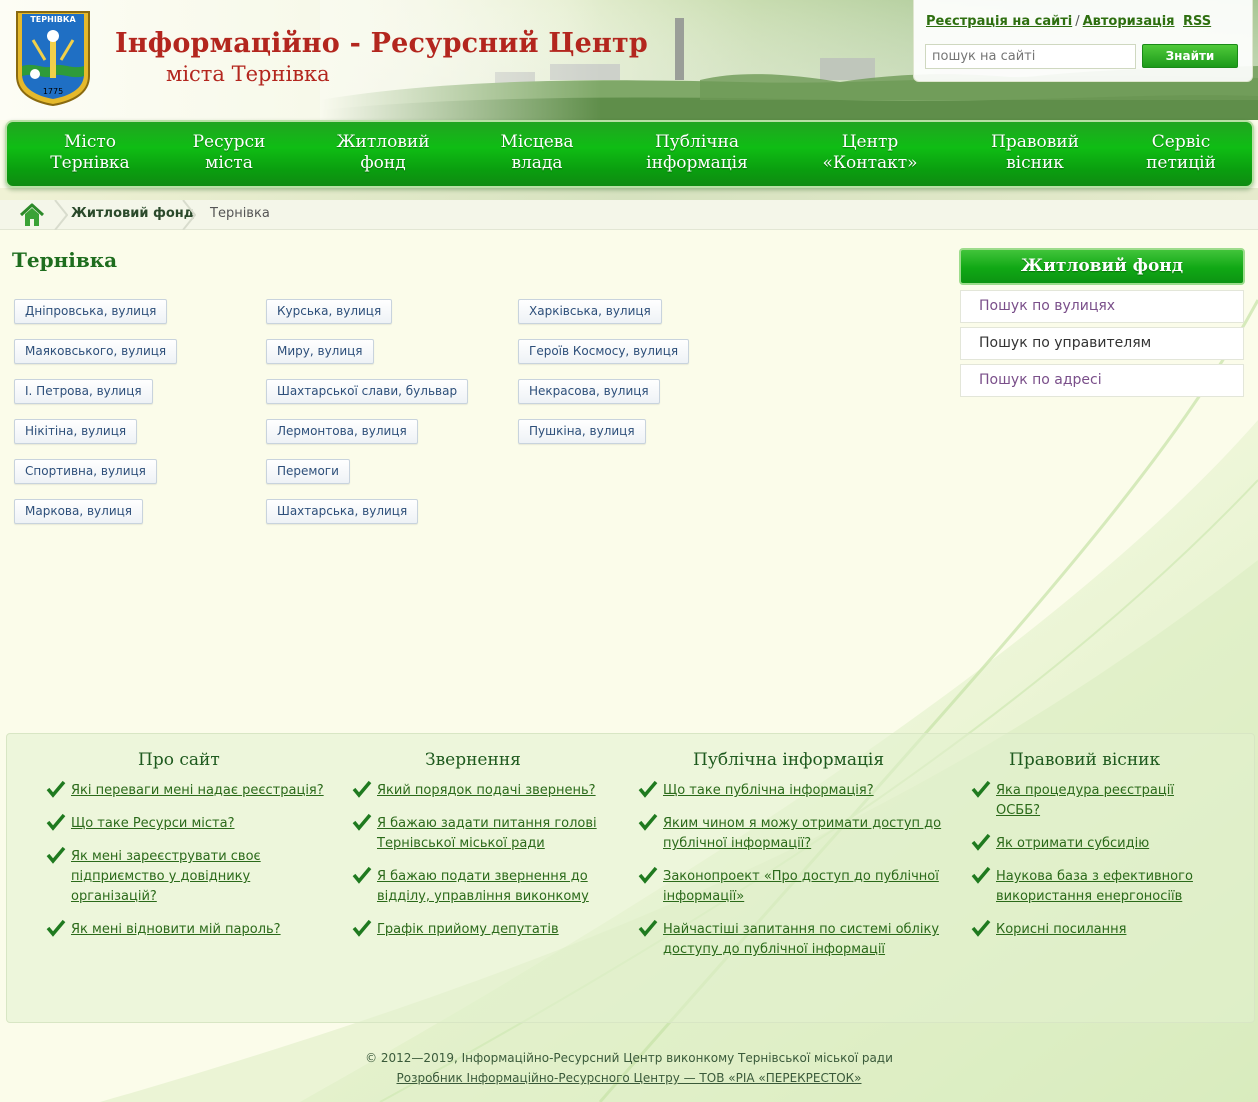  What do you see at coordinates (65, 260) in the screenshot?
I see `page-title: Тернівка` at bounding box center [65, 260].